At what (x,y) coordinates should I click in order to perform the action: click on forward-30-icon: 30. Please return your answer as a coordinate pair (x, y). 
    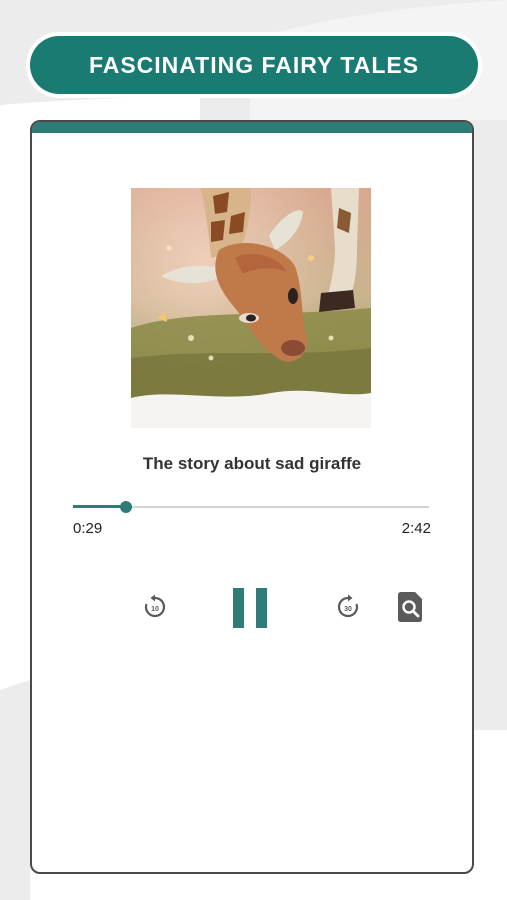
    Looking at the image, I should click on (348, 606).